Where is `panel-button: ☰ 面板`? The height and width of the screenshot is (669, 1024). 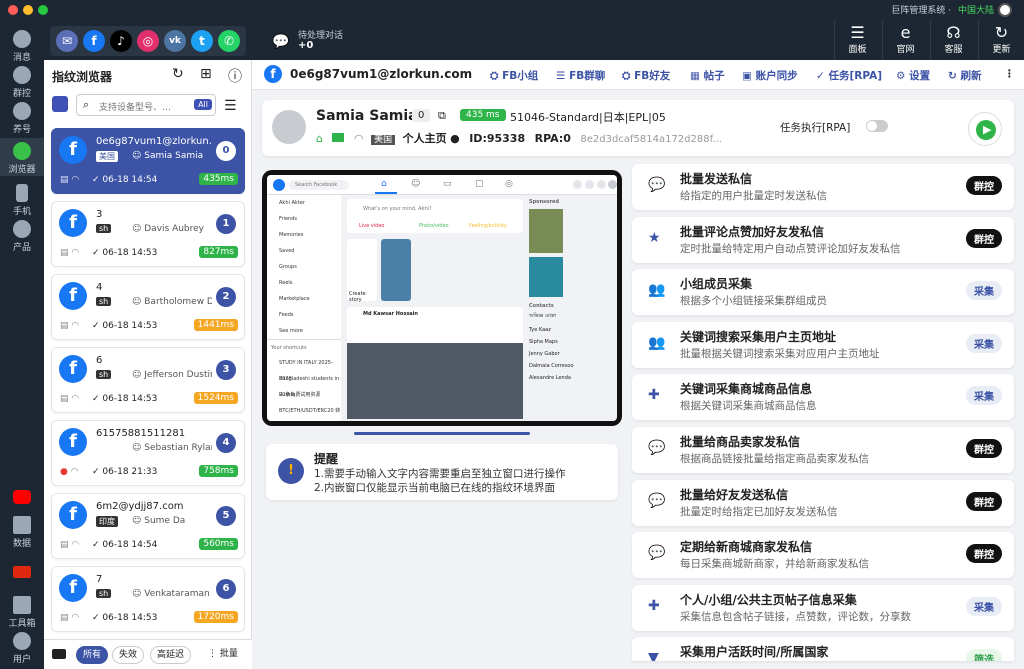 panel-button: ☰ 面板 is located at coordinates (857, 40).